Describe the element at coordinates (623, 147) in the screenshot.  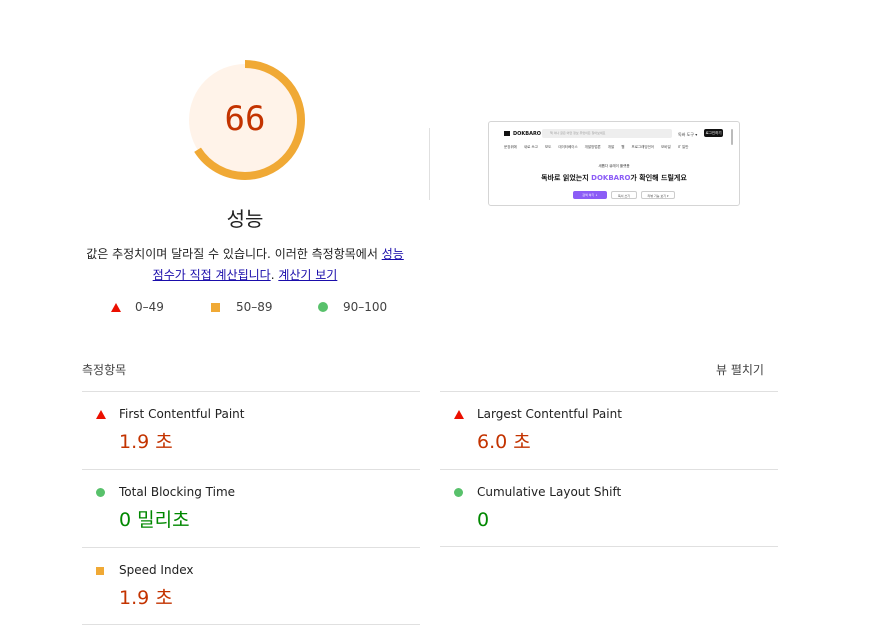
I see `screenshot-nav-item: 웹` at that location.